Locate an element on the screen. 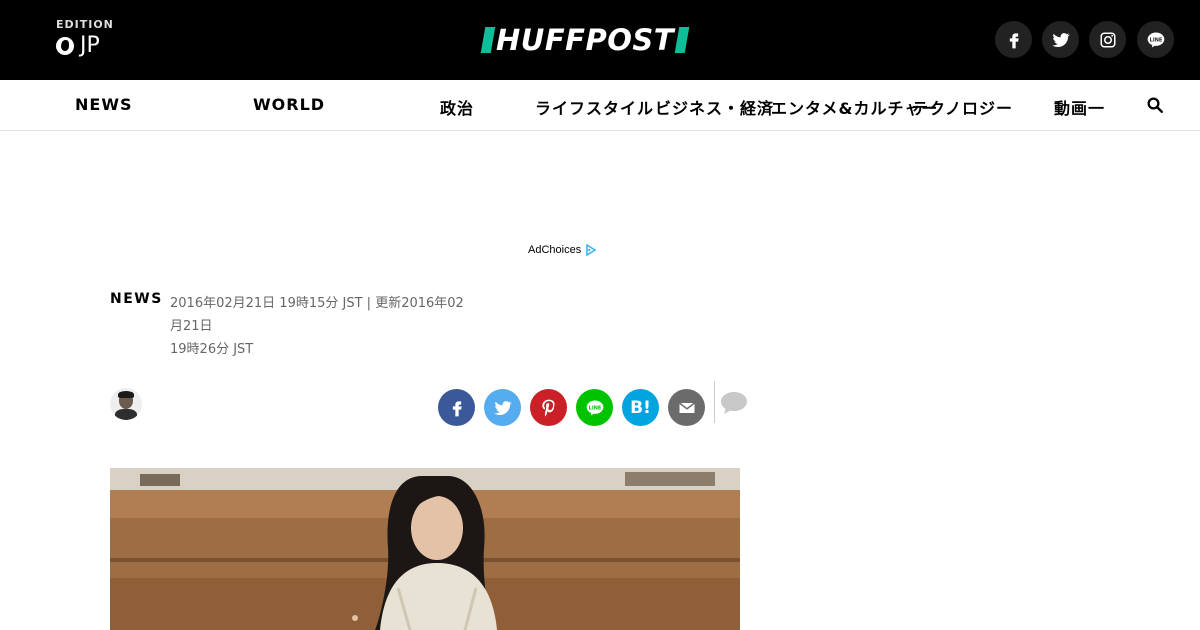 The height and width of the screenshot is (630, 1200). instagram-icon is located at coordinates (1107, 39).